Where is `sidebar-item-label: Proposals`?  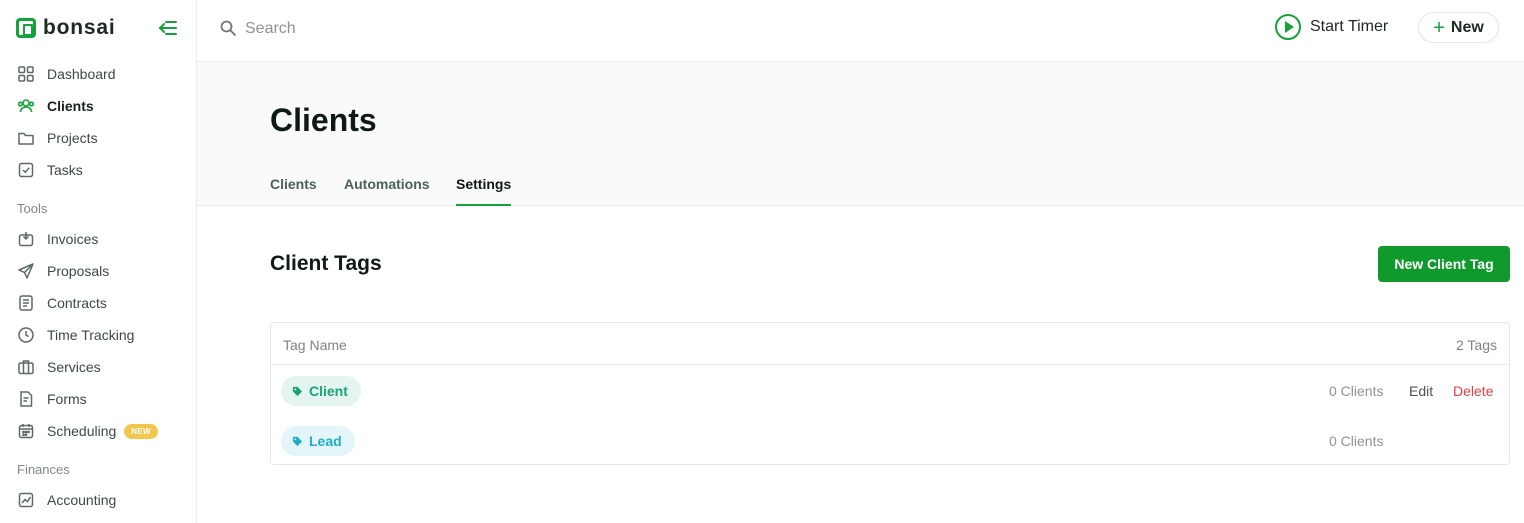 sidebar-item-label: Proposals is located at coordinates (78, 271).